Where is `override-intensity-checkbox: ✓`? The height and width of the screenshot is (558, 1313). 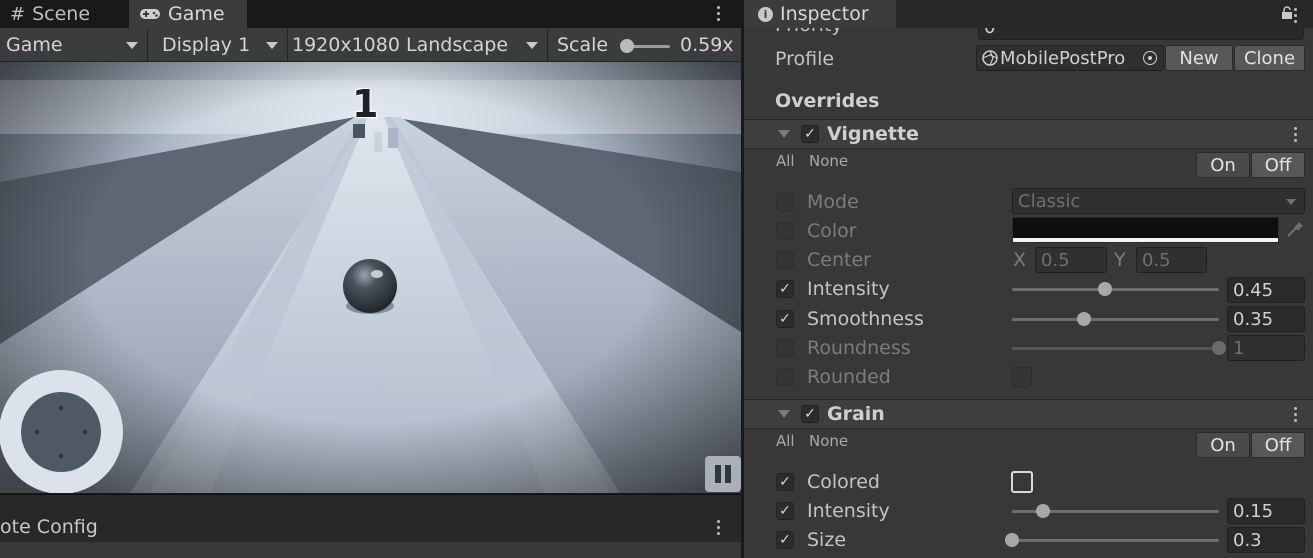 override-intensity-checkbox: ✓ is located at coordinates (785, 289).